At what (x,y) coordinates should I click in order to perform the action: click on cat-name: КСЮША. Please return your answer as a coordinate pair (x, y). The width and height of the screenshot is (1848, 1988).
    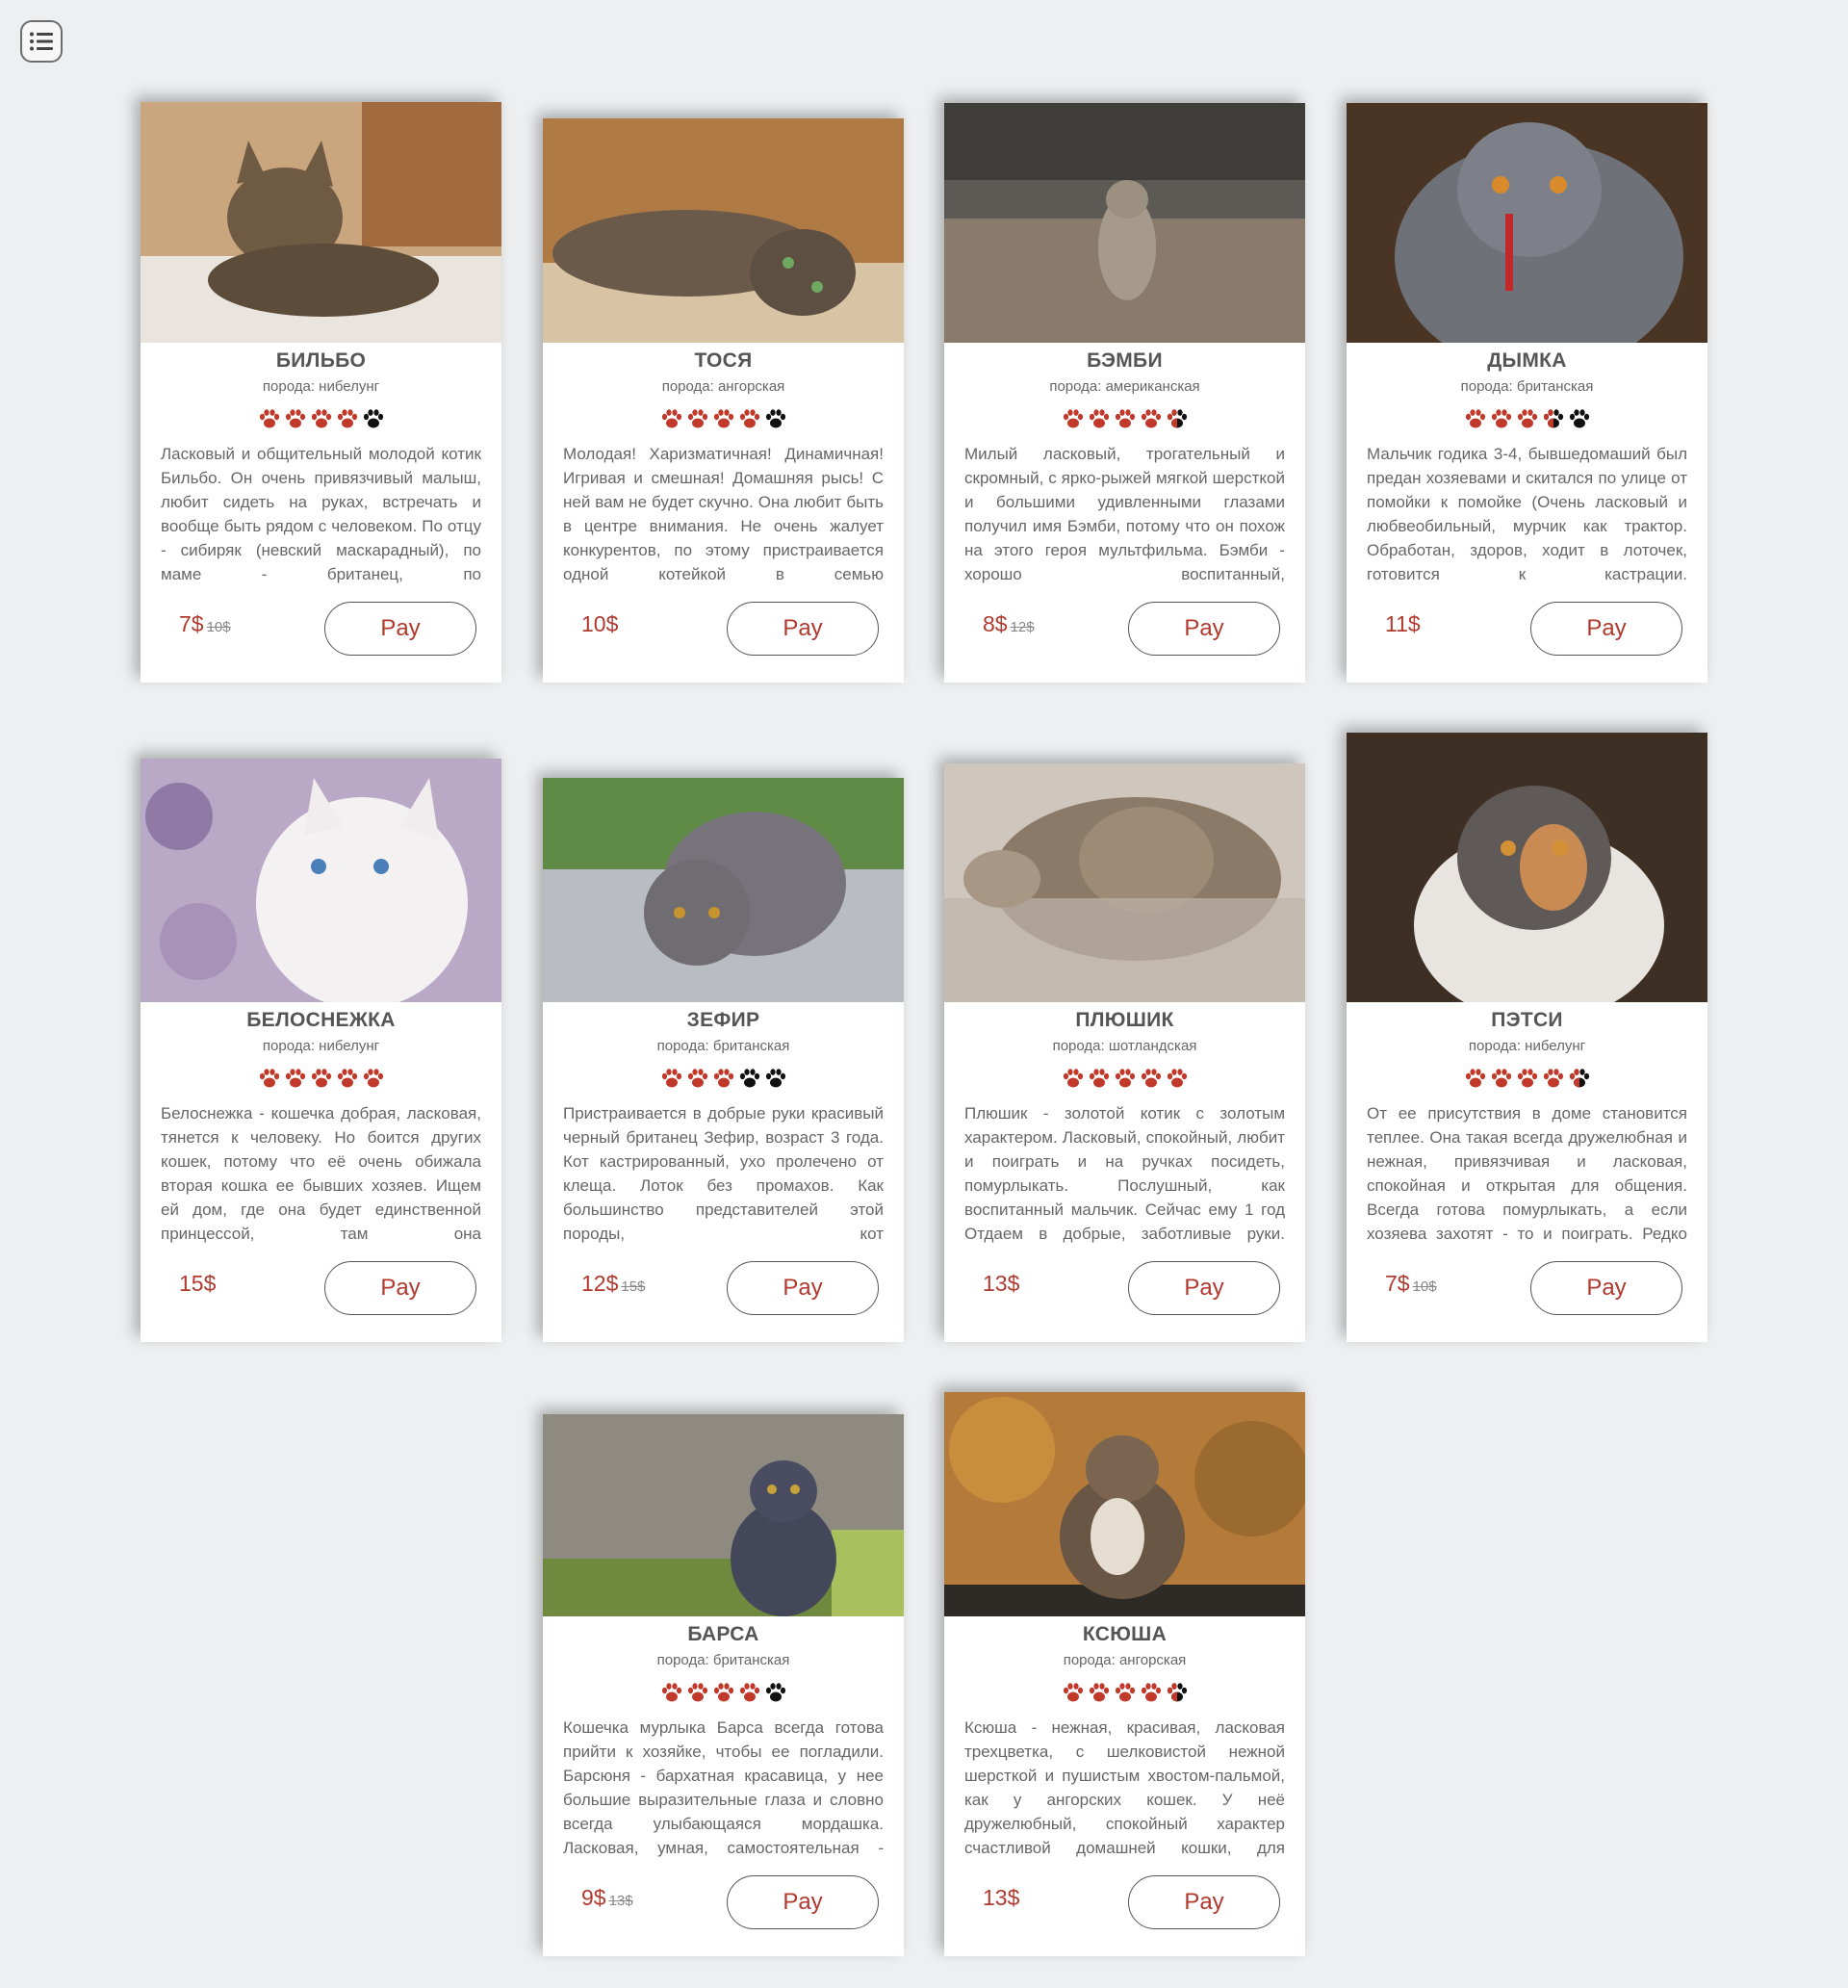
    Looking at the image, I should click on (1125, 1634).